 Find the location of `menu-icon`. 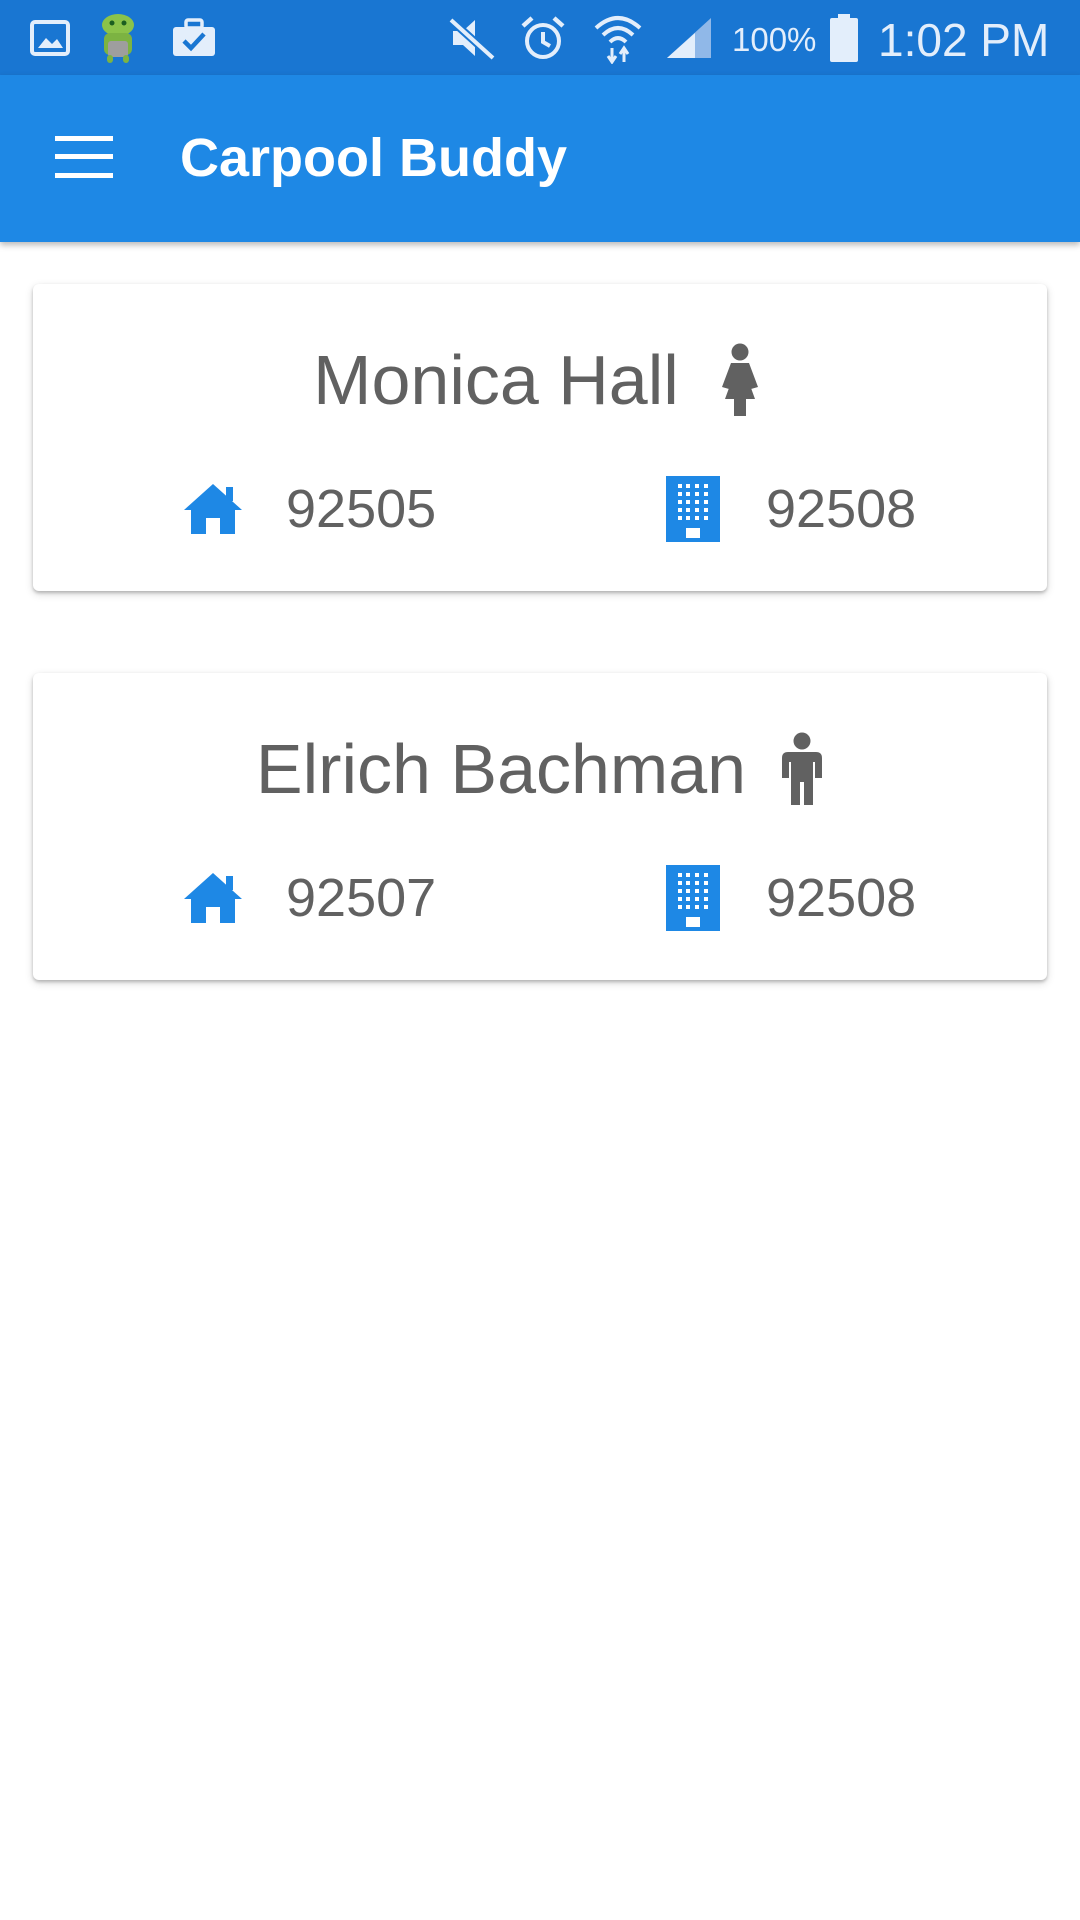

menu-icon is located at coordinates (84, 159).